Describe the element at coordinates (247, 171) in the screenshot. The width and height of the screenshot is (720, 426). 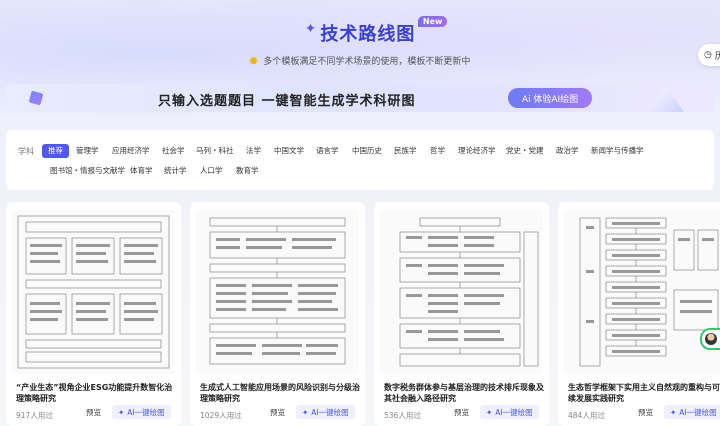
I see `filter-tag-jiaoyuxue: 教育学` at that location.